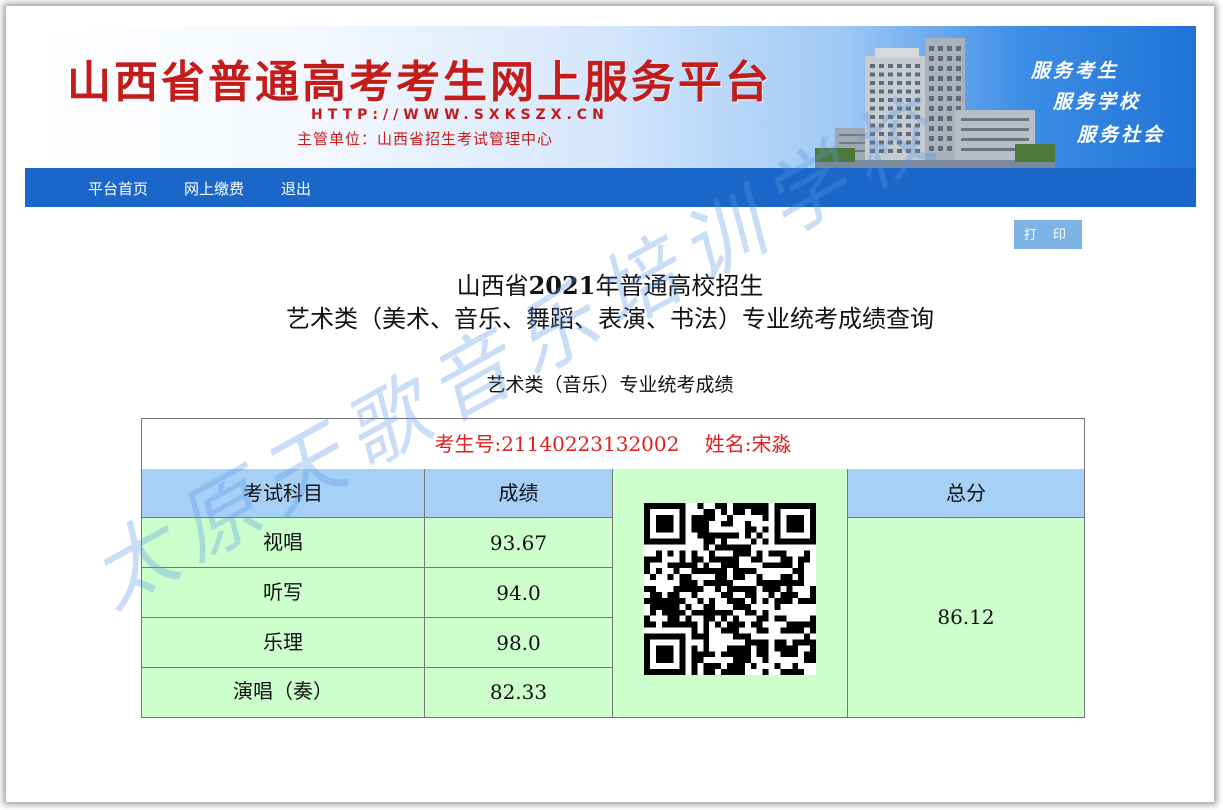  I want to click on building-illustration, so click(935, 103).